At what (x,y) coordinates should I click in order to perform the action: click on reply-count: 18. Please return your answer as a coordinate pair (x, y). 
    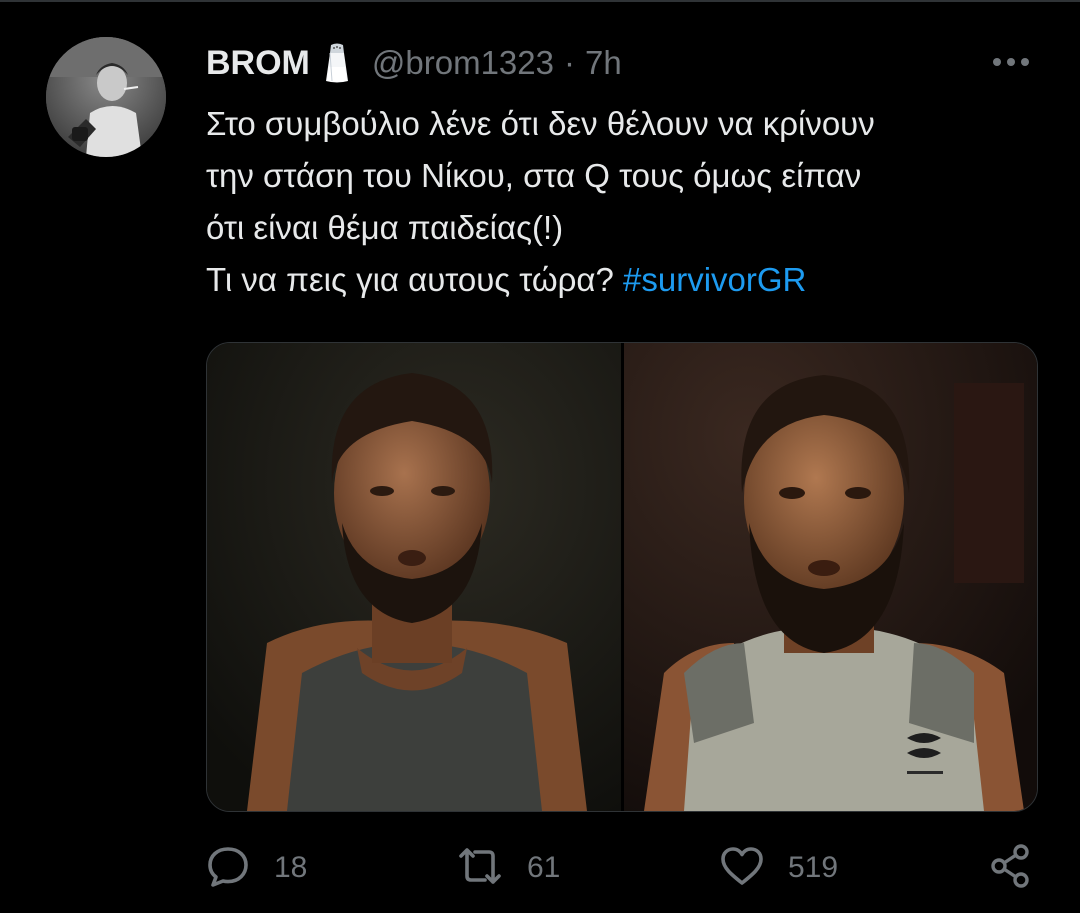
    Looking at the image, I should click on (291, 867).